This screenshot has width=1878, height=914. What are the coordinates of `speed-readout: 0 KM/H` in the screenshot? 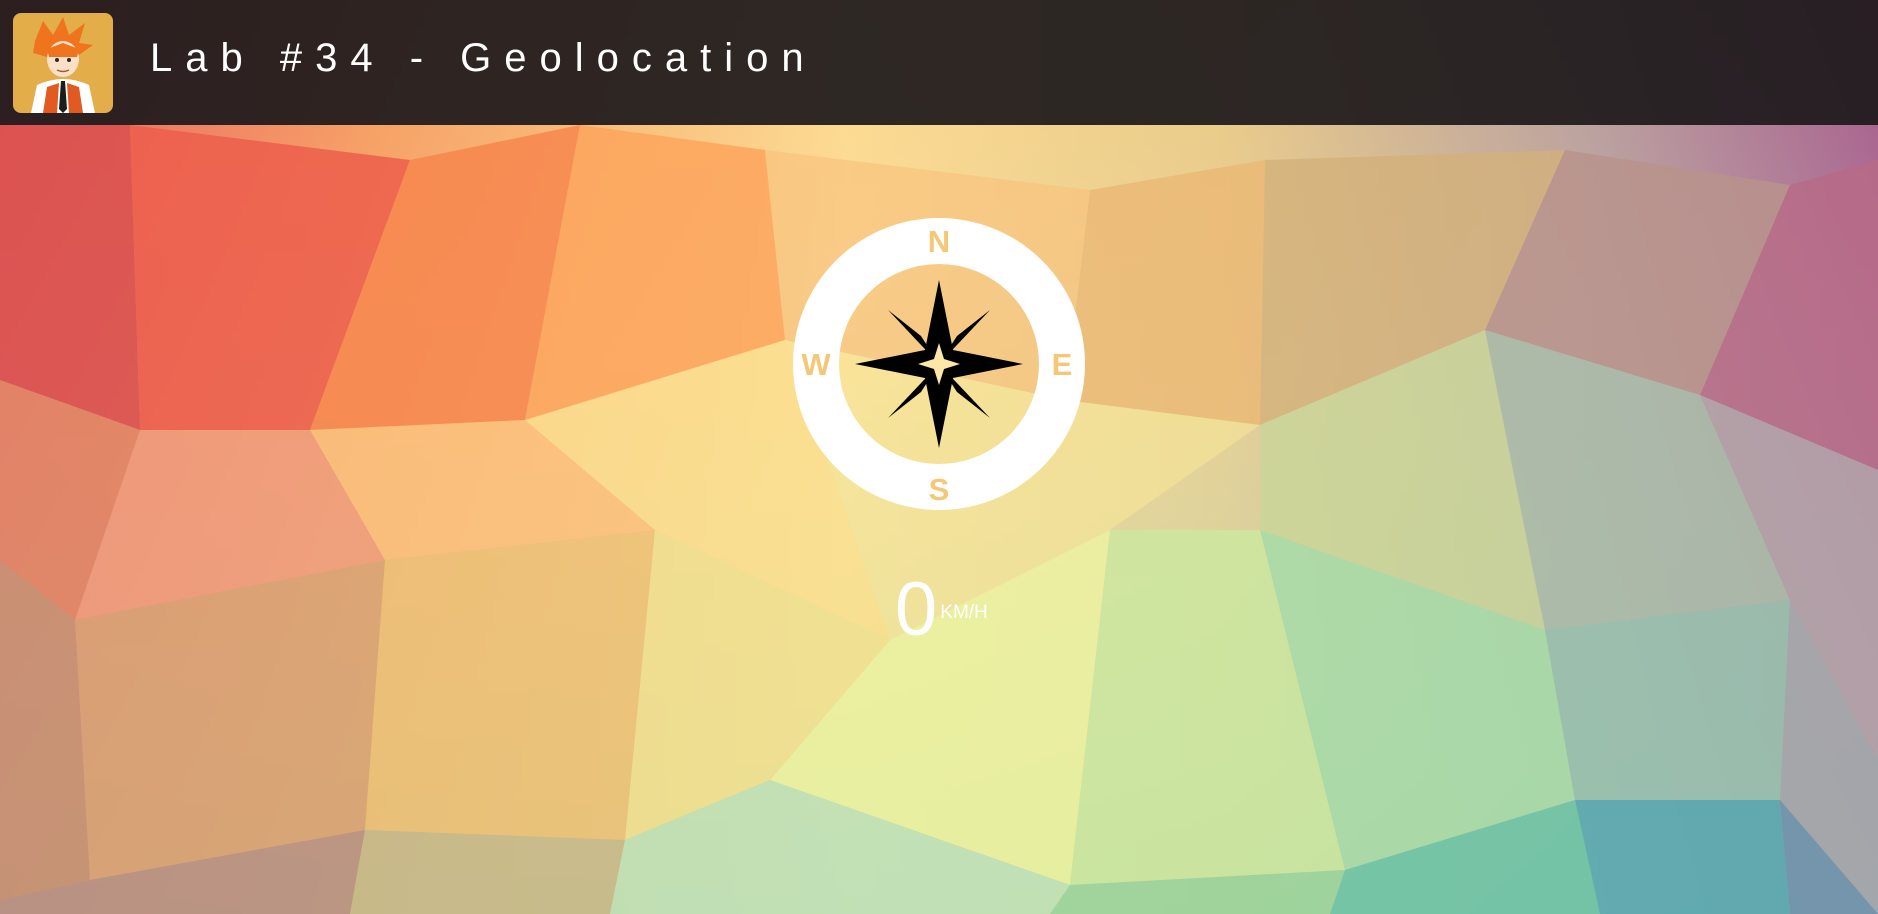 It's located at (941, 610).